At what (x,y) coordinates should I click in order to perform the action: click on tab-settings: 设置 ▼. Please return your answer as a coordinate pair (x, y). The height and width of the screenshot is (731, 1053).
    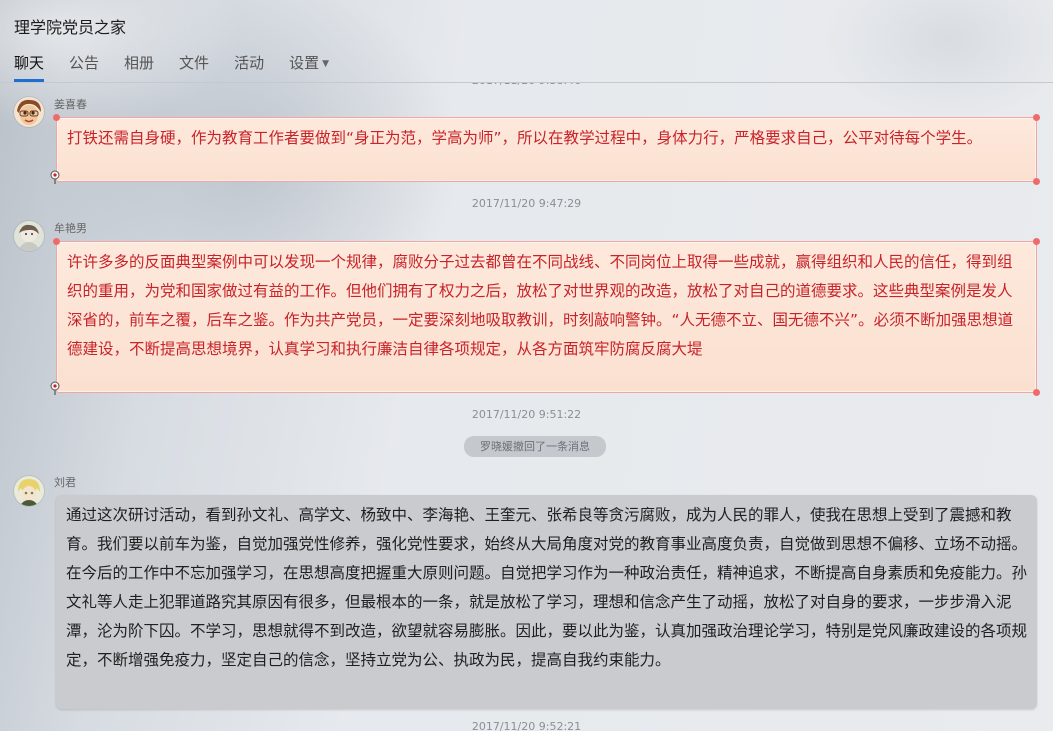
    Looking at the image, I should click on (309, 67).